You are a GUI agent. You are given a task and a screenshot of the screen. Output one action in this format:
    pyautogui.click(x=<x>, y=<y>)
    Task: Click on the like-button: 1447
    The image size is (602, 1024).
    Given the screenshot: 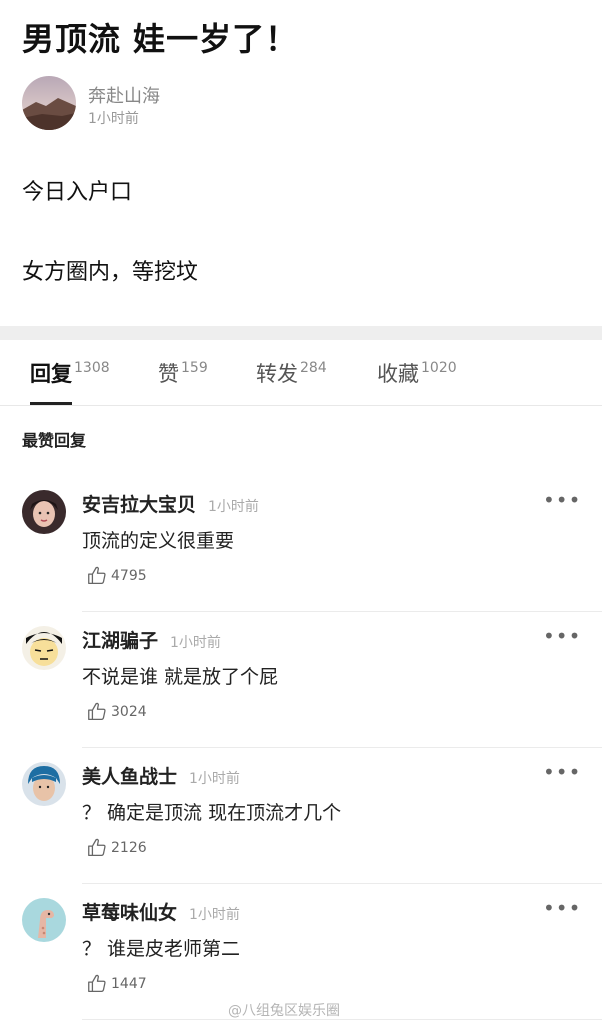 What is the action you would take?
    pyautogui.click(x=116, y=984)
    